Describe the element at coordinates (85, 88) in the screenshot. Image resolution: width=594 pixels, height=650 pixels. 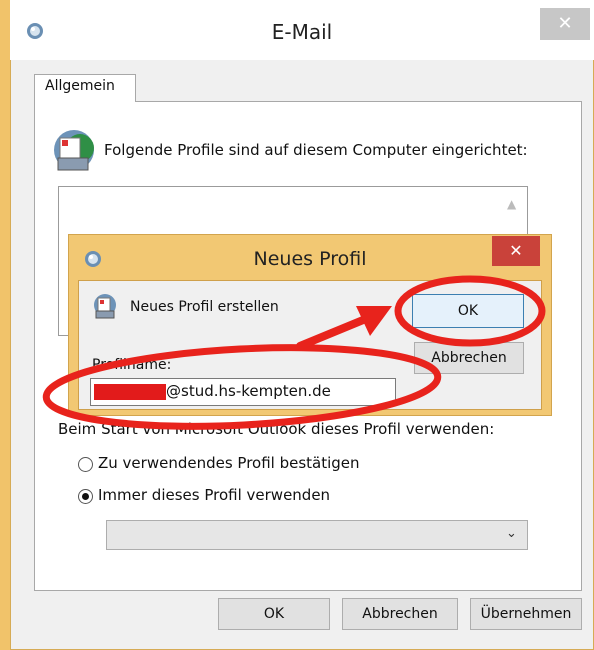
I see `tab-general: Allgemein` at that location.